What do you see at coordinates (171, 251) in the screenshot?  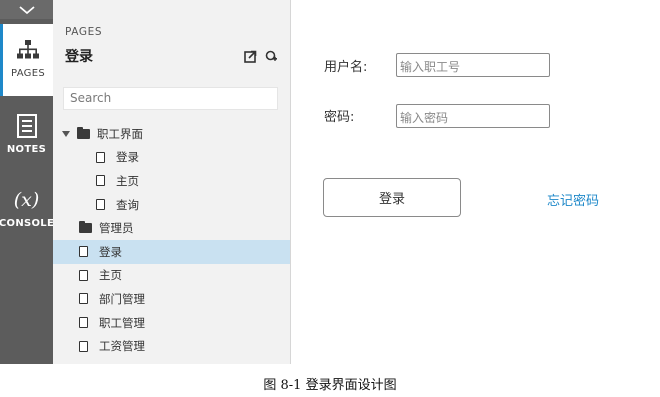 I see `tree-item-selected: 登录` at bounding box center [171, 251].